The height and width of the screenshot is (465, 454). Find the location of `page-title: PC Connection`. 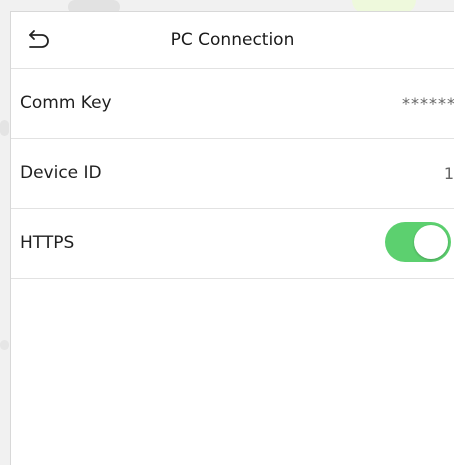

page-title: PC Connection is located at coordinates (232, 40).